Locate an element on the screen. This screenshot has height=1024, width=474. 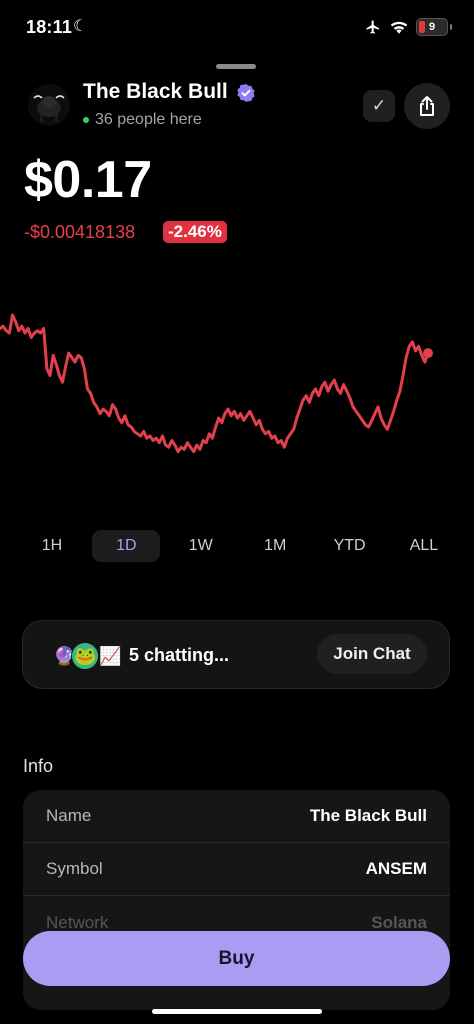
online-dot is located at coordinates (86, 120).